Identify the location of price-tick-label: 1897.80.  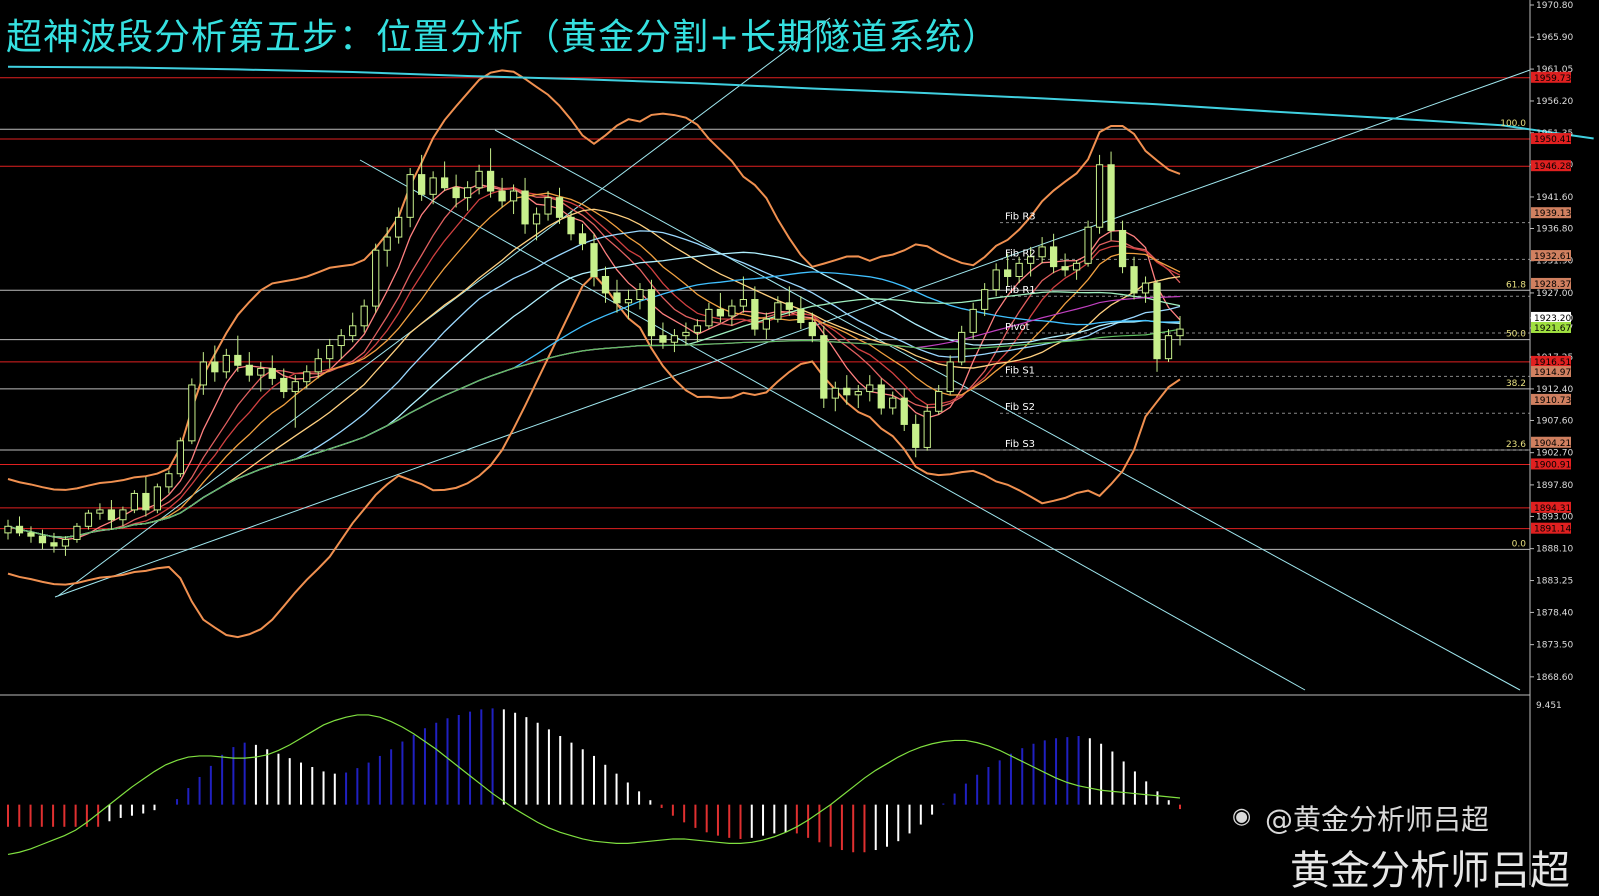
(1554, 486).